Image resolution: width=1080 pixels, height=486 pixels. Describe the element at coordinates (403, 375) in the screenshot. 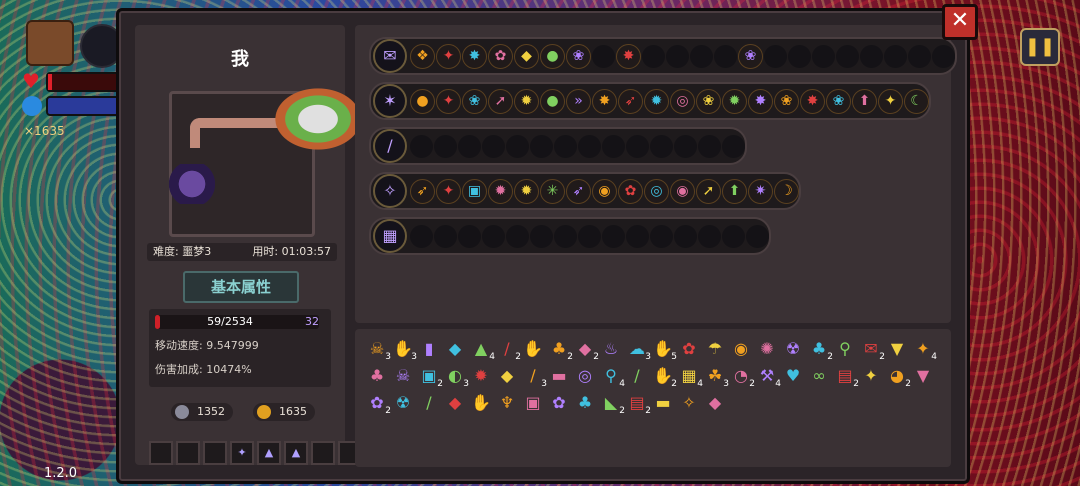

I see `inventory-item: ☠` at that location.